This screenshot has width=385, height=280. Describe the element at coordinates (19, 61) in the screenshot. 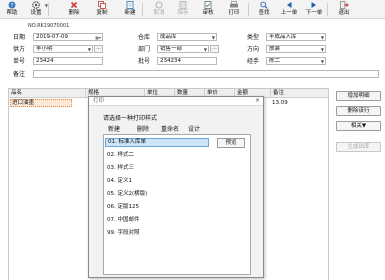

I see `order-no-label: 单号` at that location.